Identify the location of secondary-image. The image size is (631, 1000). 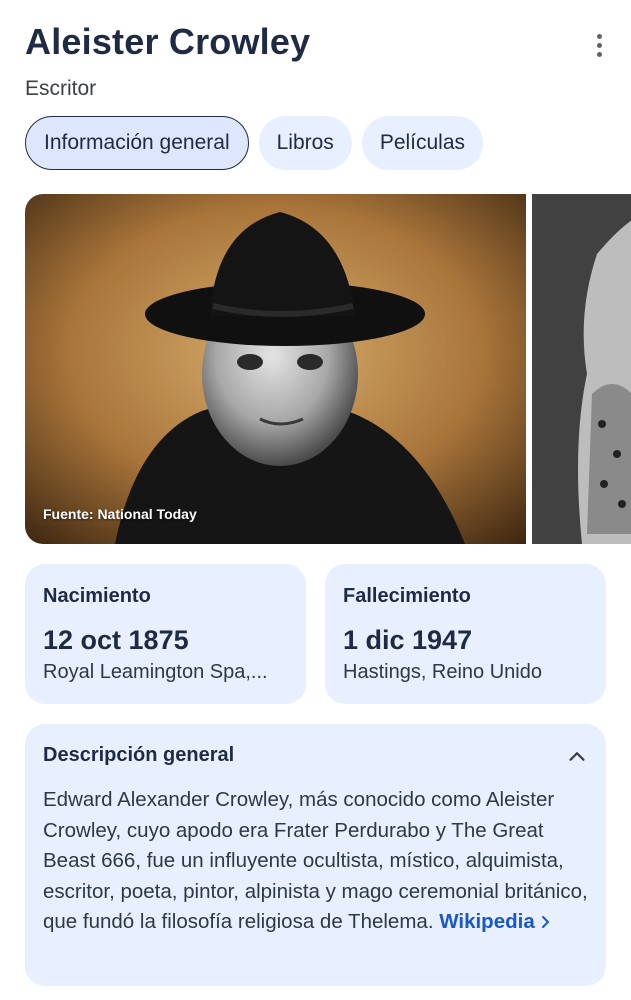
(581, 369).